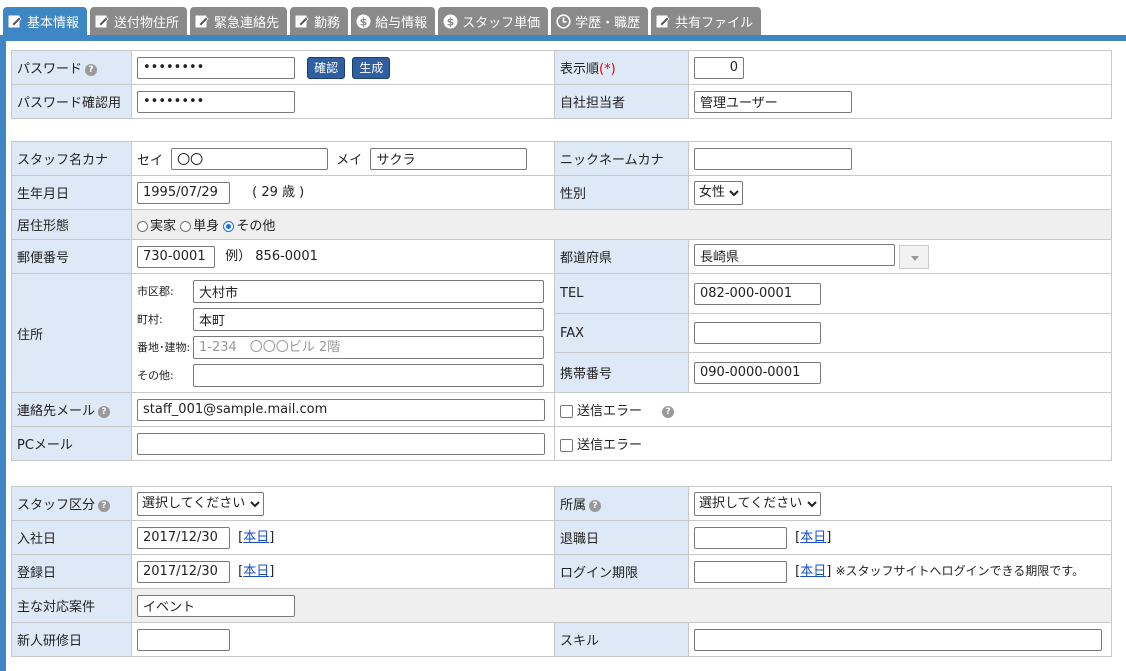 The width and height of the screenshot is (1126, 671). I want to click on residence-label: 居住形態, so click(71, 224).